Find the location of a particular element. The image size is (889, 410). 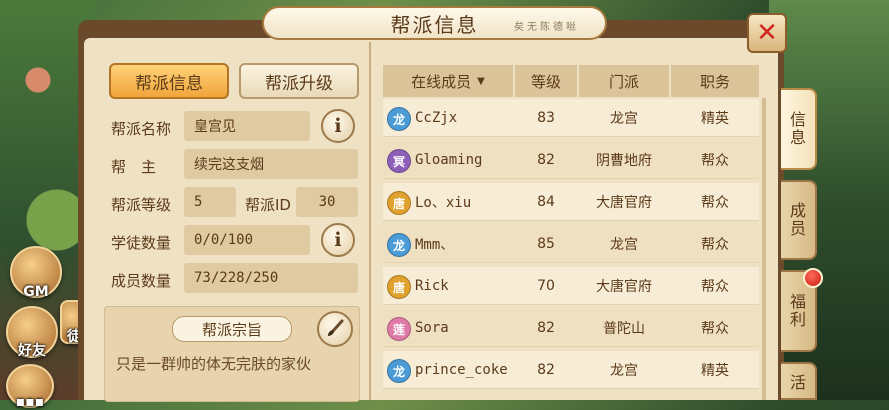

chat-icon: ▪▪▪ is located at coordinates (30, 402).